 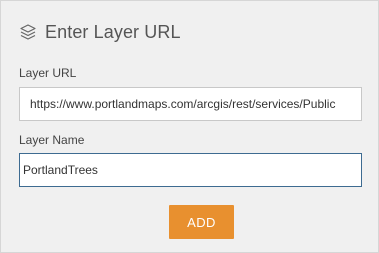 I want to click on panel-header: Enter Layer URL, so click(x=100, y=32).